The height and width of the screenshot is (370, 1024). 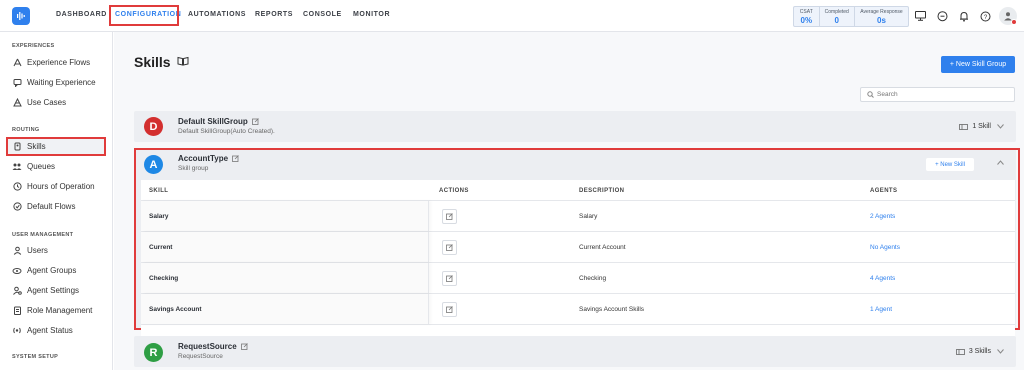 I want to click on bell-icon, so click(x=964, y=16).